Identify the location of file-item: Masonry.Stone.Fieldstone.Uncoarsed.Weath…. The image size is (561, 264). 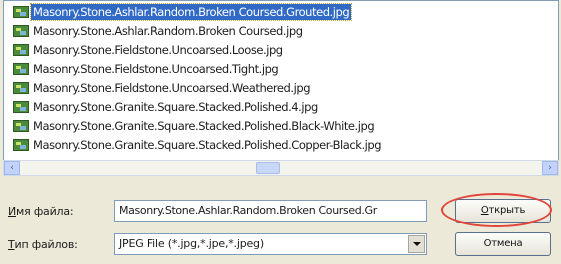
(162, 87).